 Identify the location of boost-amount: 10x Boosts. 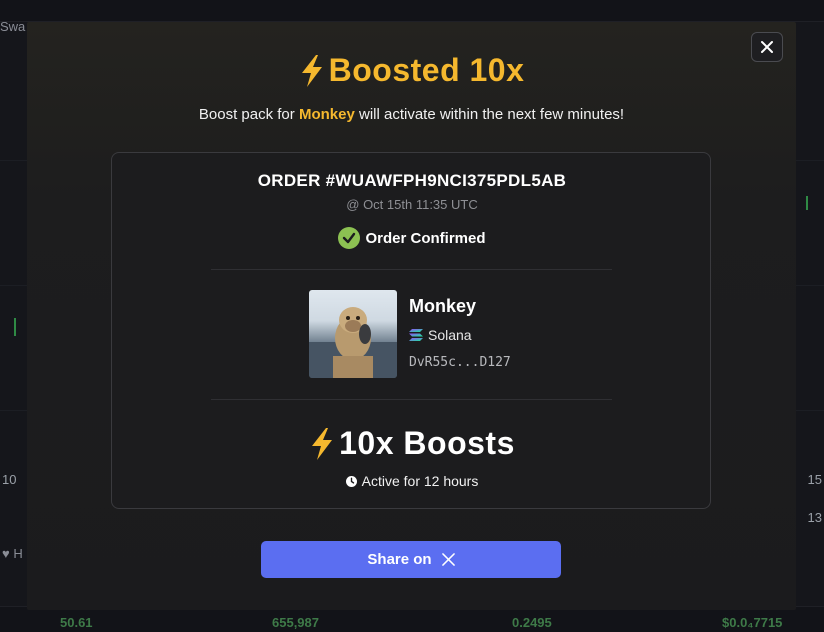
(412, 443).